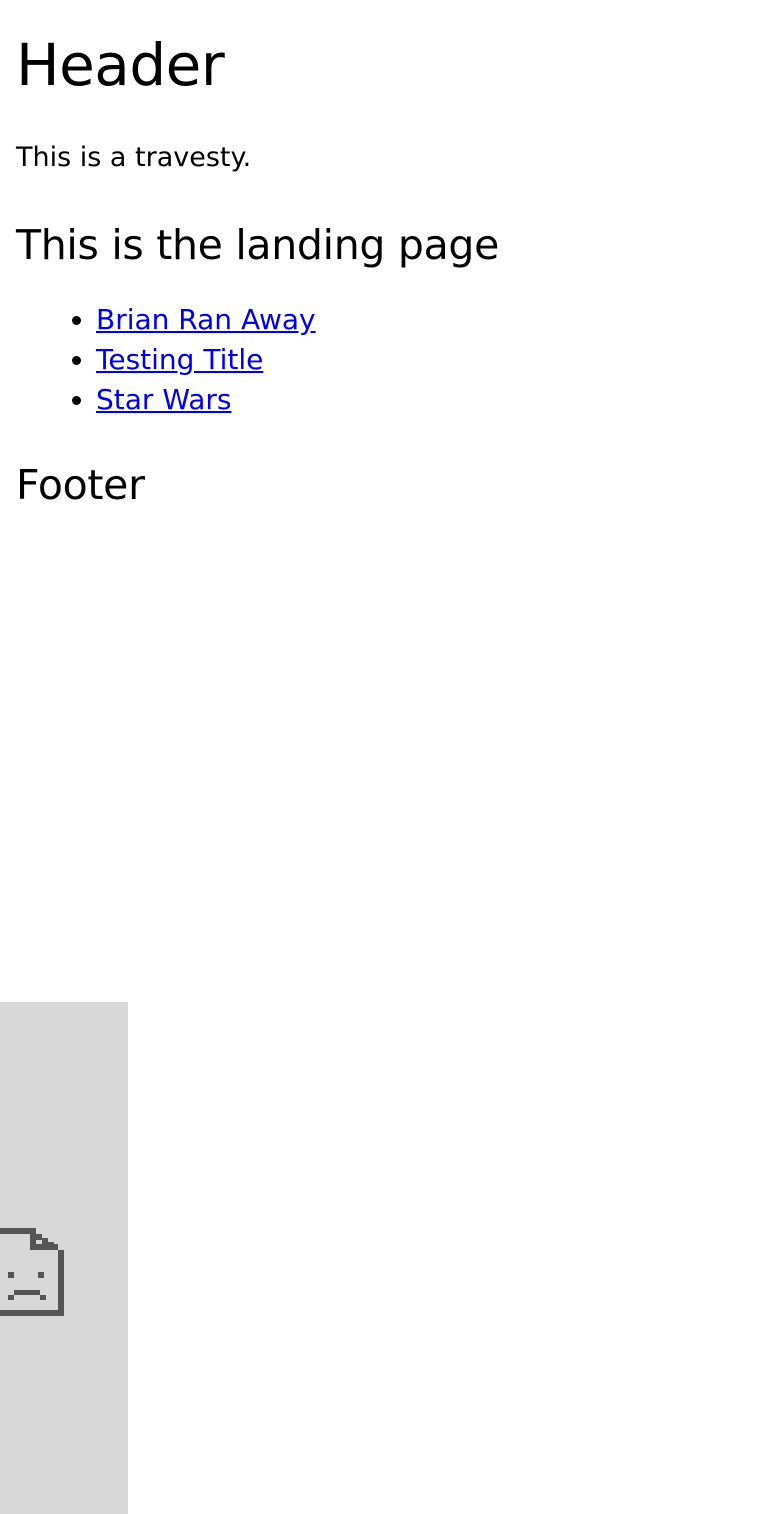 This screenshot has width=770, height=1514. What do you see at coordinates (80, 485) in the screenshot?
I see `page-footer: Footer` at bounding box center [80, 485].